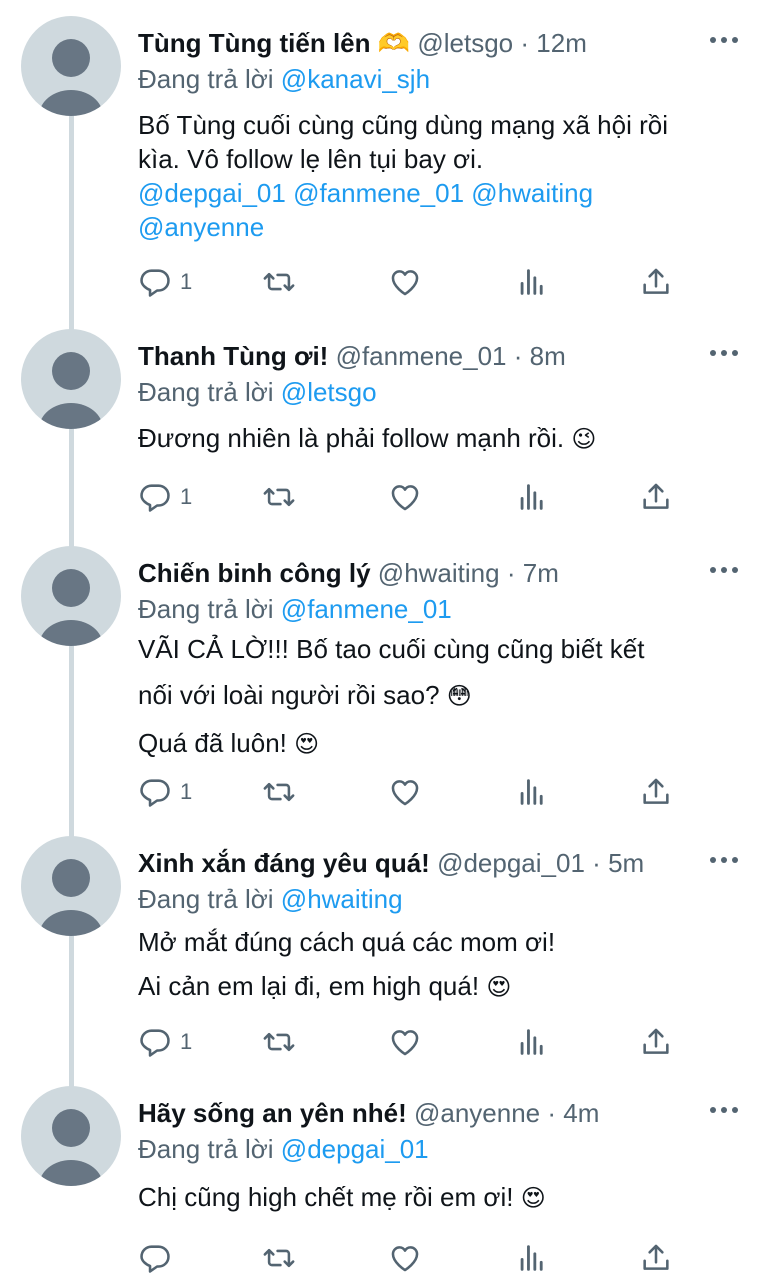 The height and width of the screenshot is (1280, 766). I want to click on user-handle: @depgai_01, so click(511, 863).